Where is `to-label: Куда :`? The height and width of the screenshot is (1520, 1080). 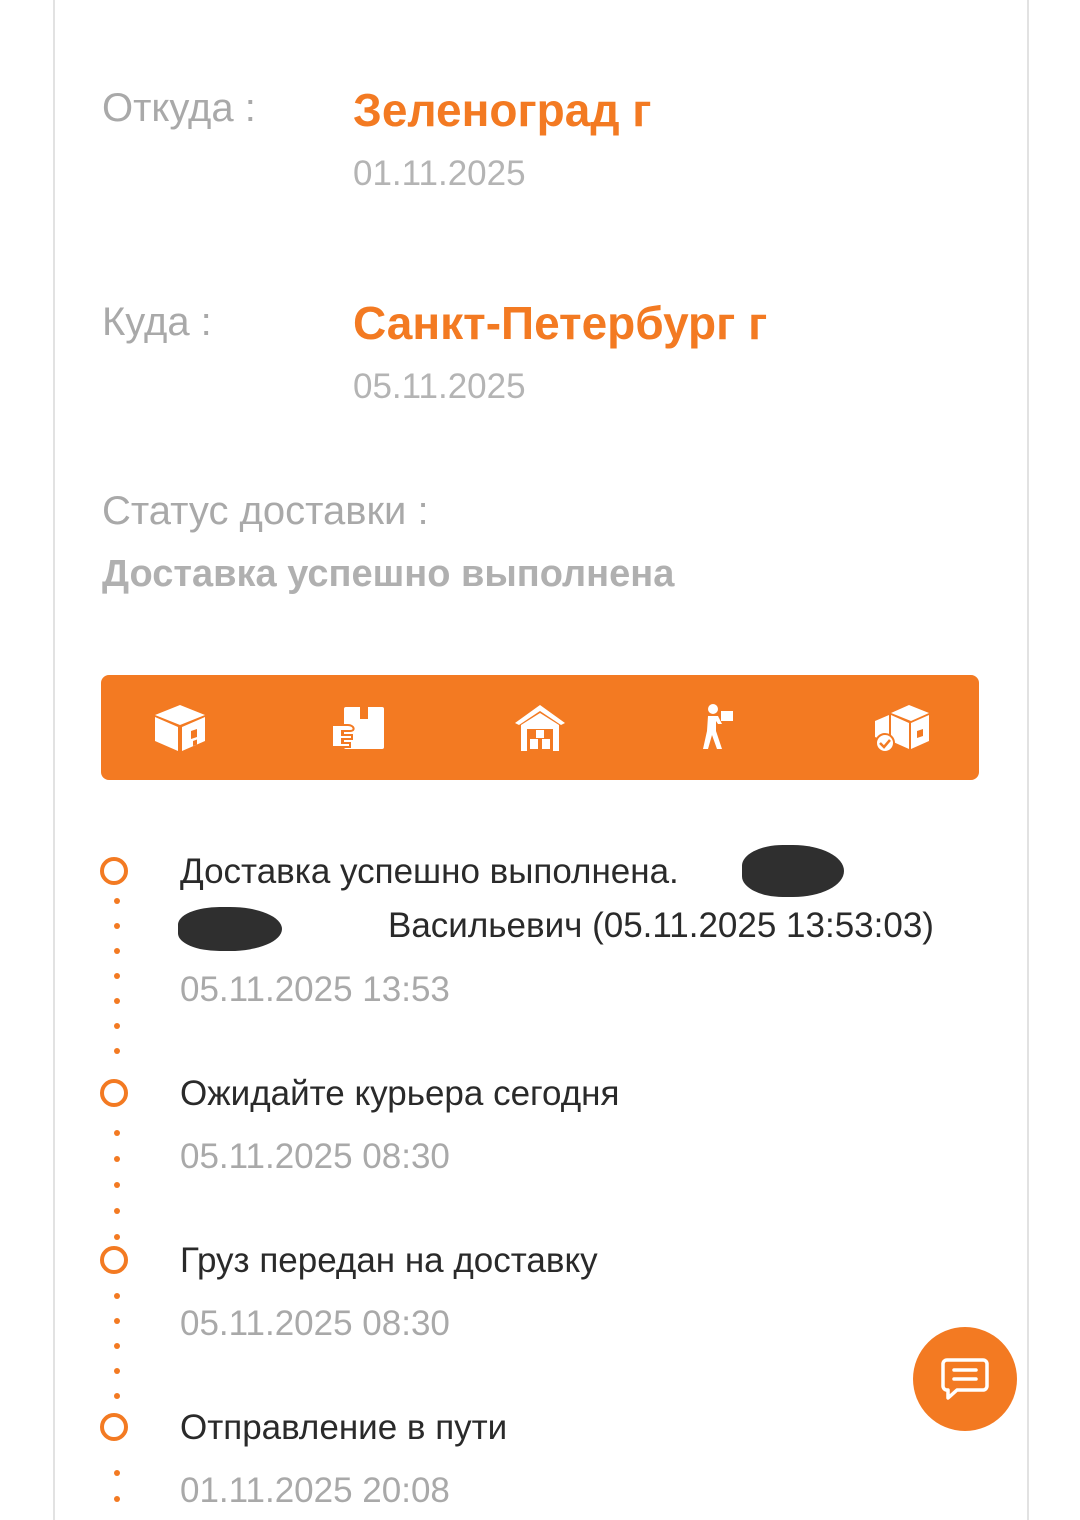
to-label: Куда : is located at coordinates (157, 322).